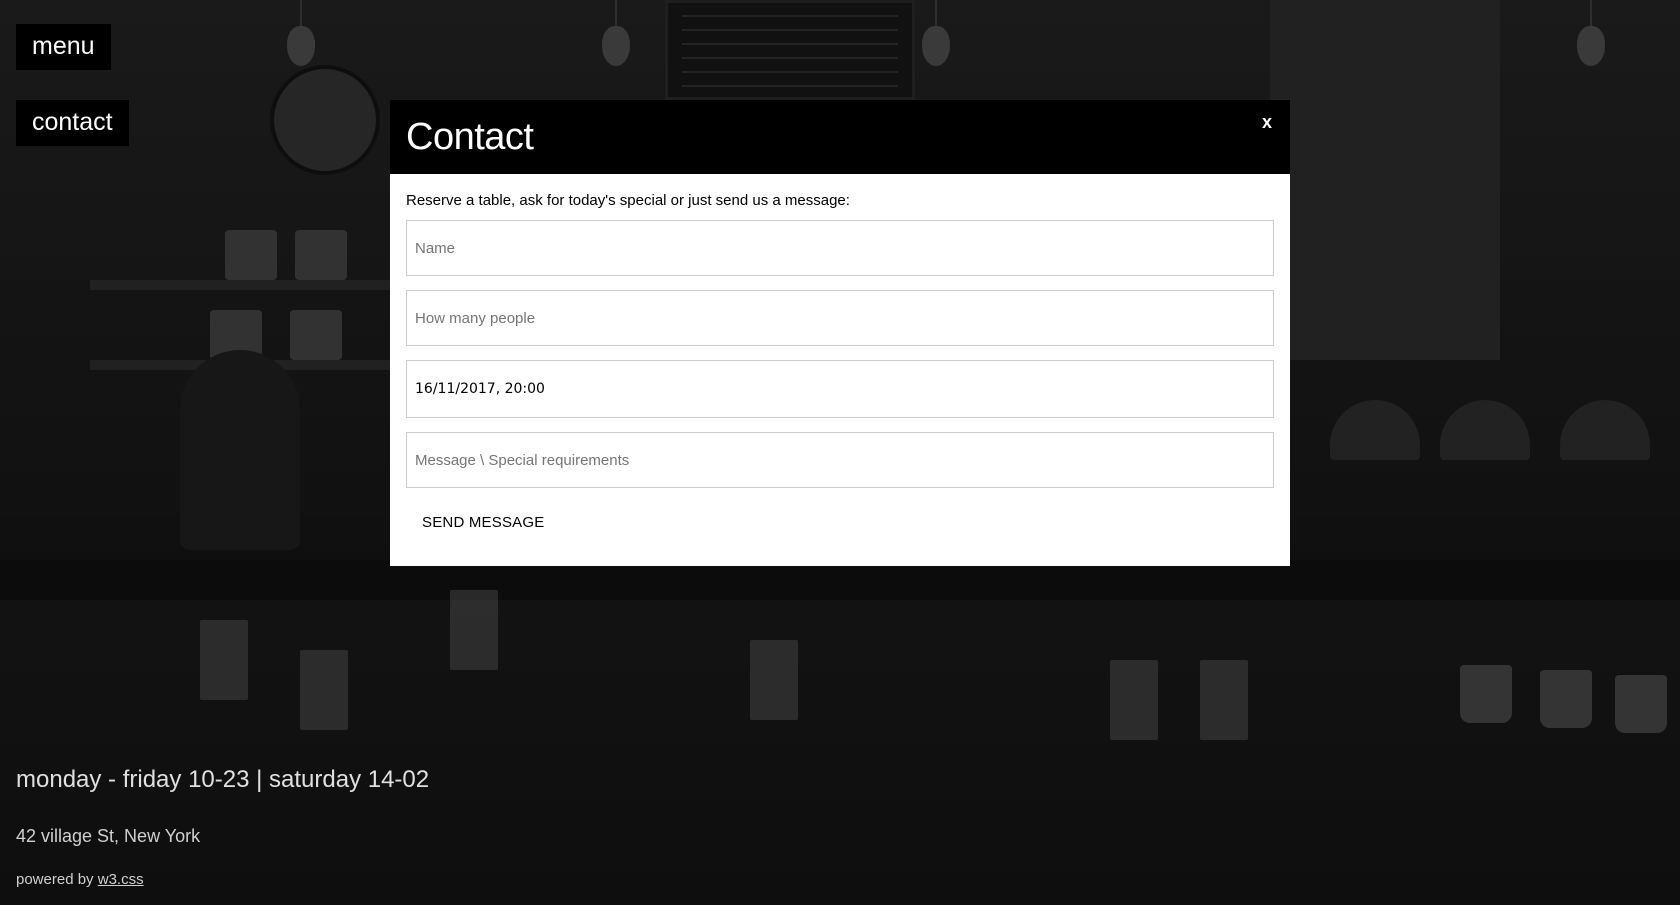 The width and height of the screenshot is (1680, 905). I want to click on contact-button: contact, so click(72, 123).